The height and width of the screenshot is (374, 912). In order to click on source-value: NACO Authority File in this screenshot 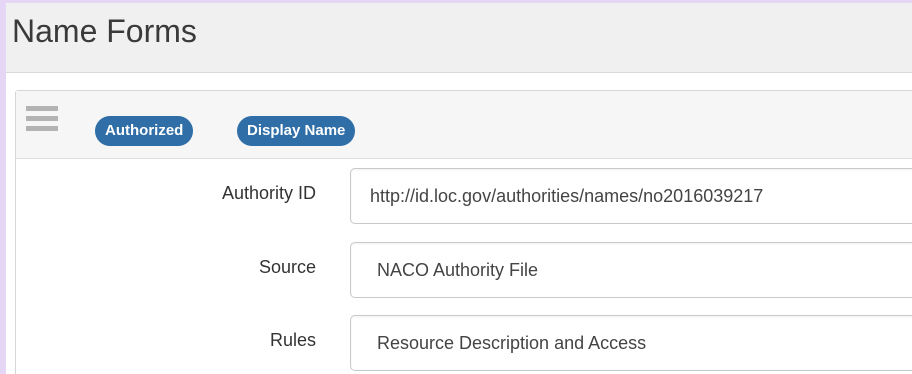, I will do `click(458, 270)`.